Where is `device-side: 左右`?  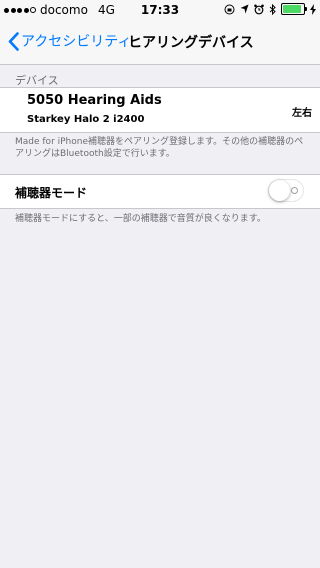
device-side: 左右 is located at coordinates (302, 113).